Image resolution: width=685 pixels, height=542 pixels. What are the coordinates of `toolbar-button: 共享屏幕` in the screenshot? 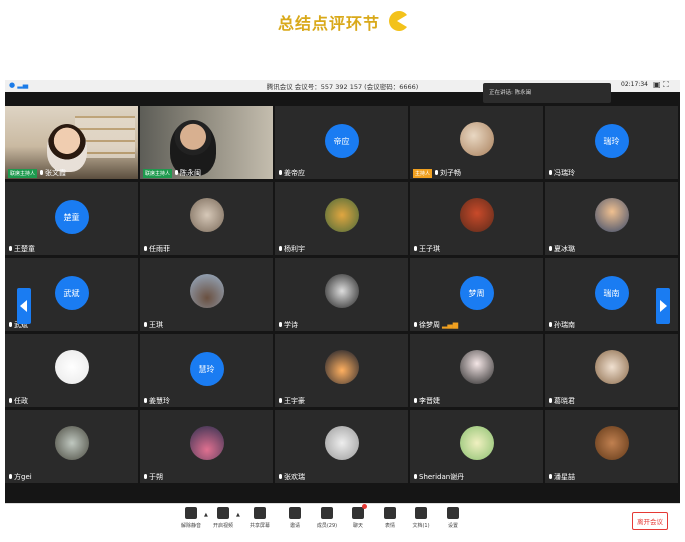 It's located at (260, 518).